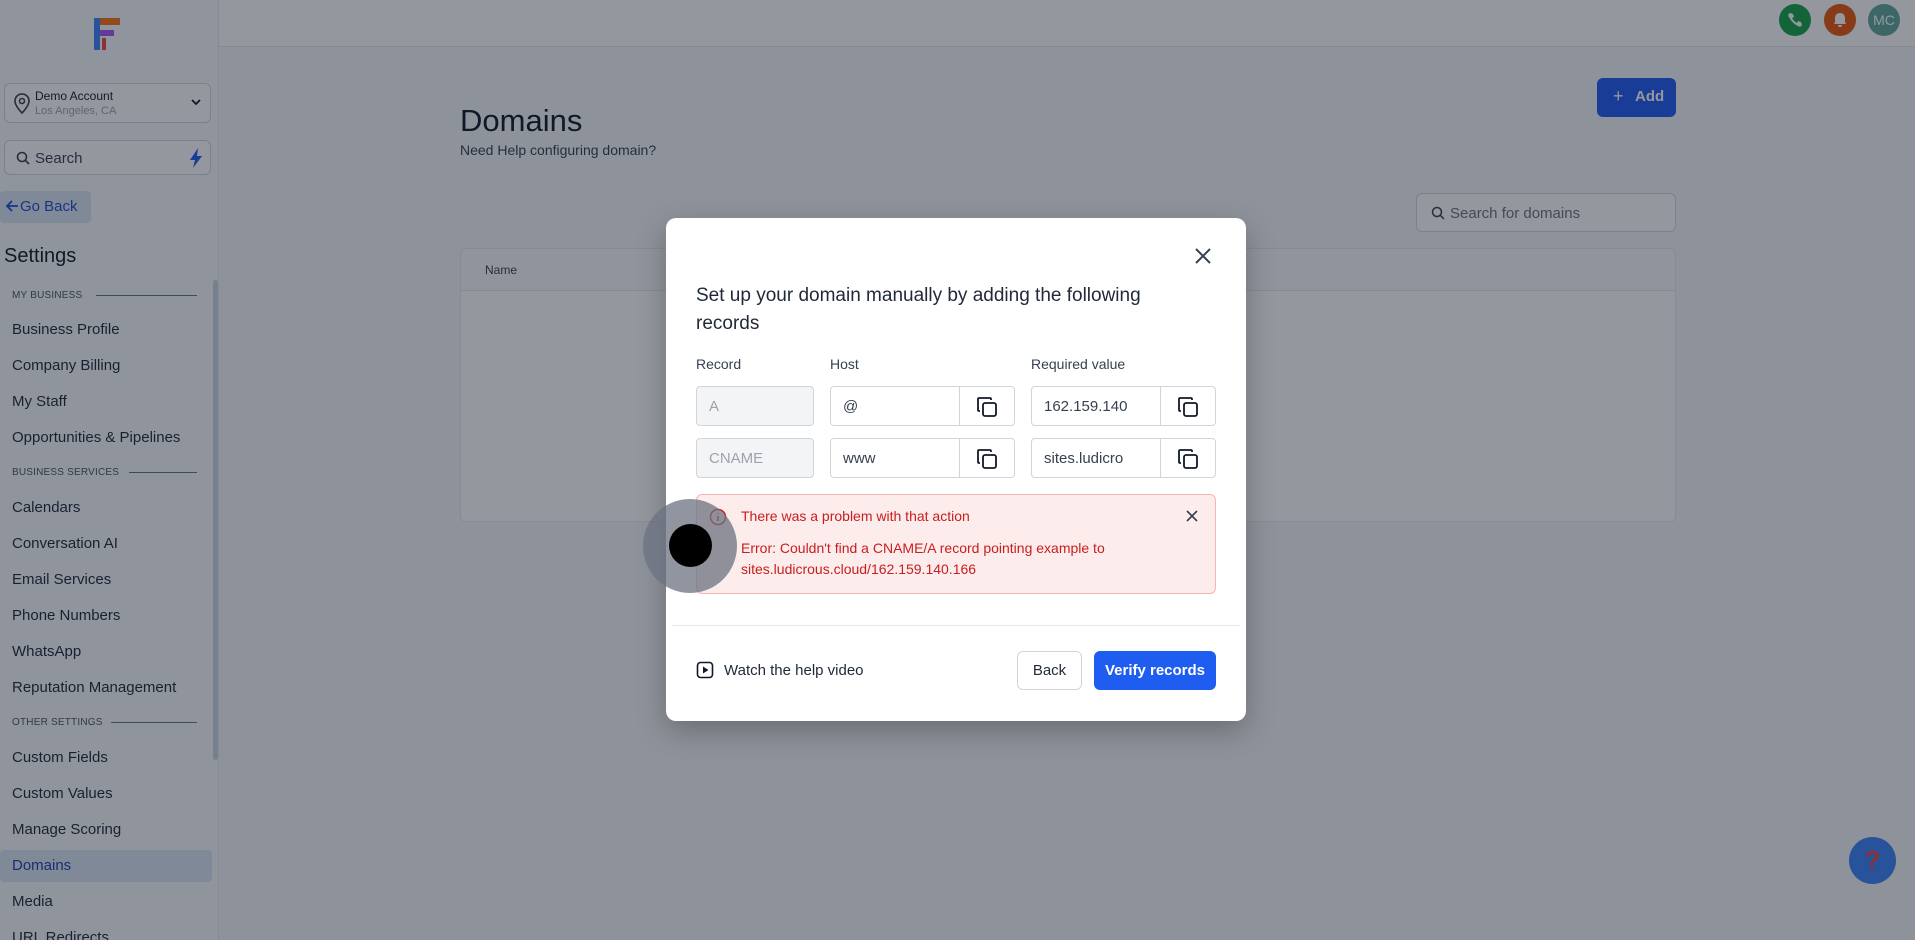  What do you see at coordinates (1155, 670) in the screenshot?
I see `verify-records-button: Verify records` at bounding box center [1155, 670].